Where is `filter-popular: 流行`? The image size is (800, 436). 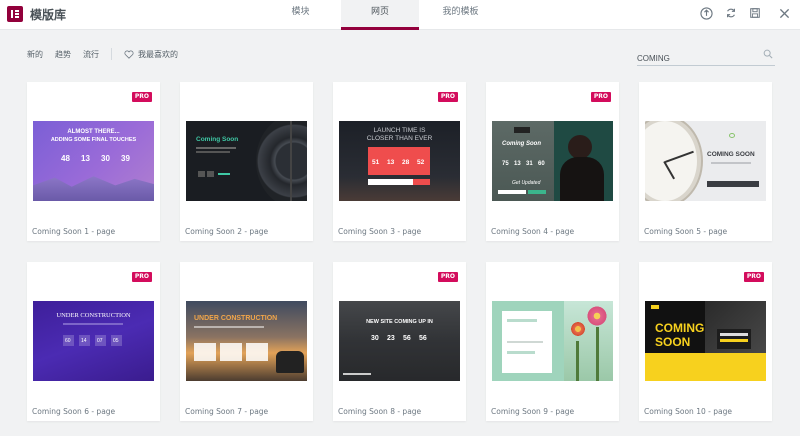
filter-popular: 流行 is located at coordinates (91, 54).